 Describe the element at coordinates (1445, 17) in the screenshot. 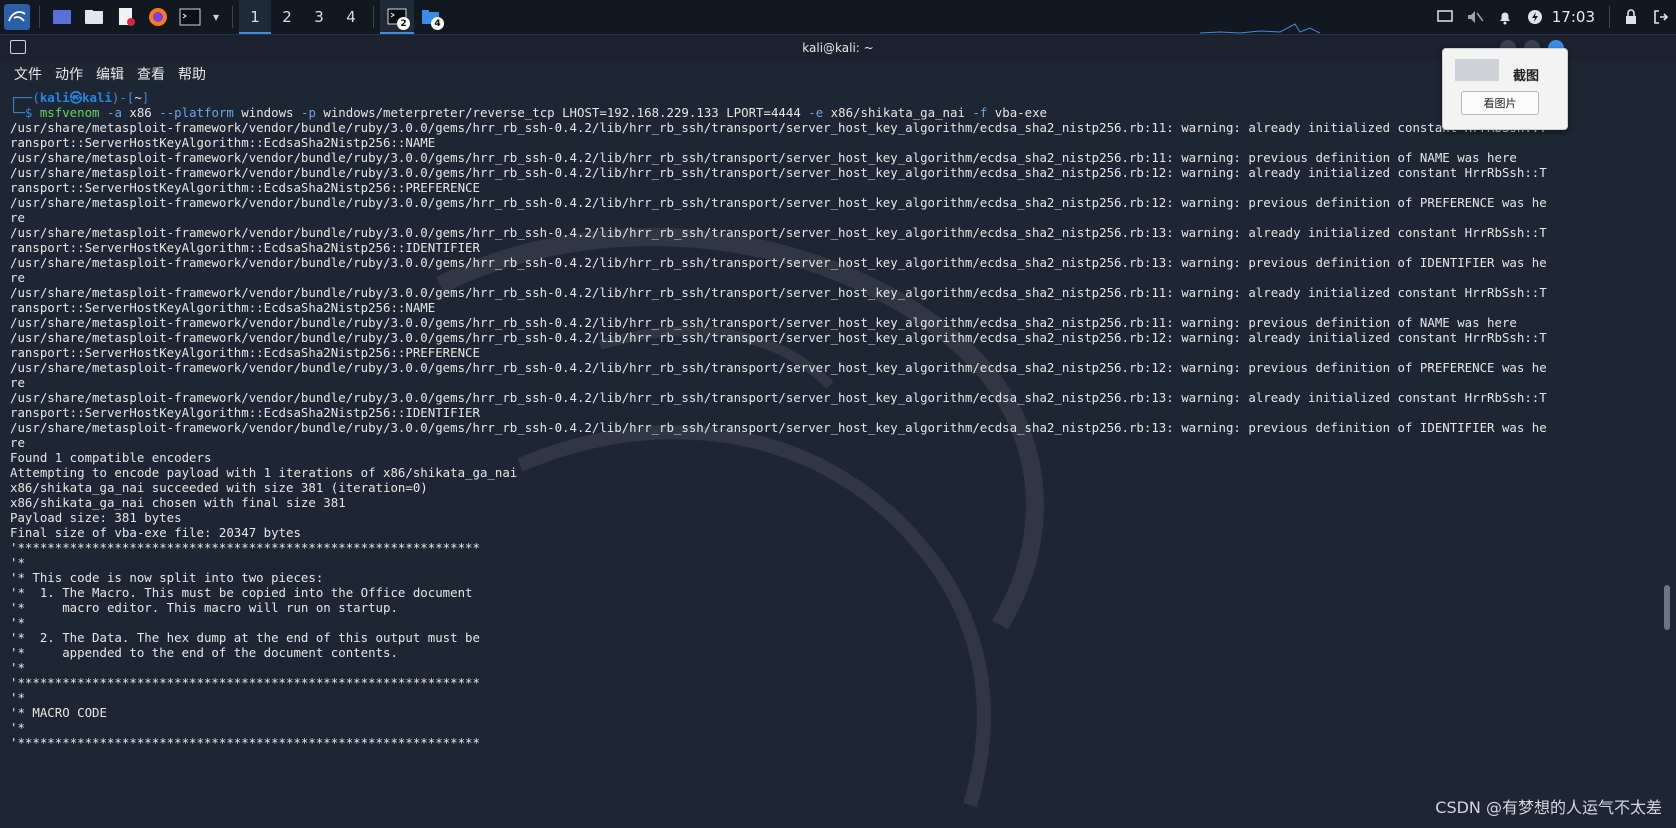

I see `screen-icon` at that location.